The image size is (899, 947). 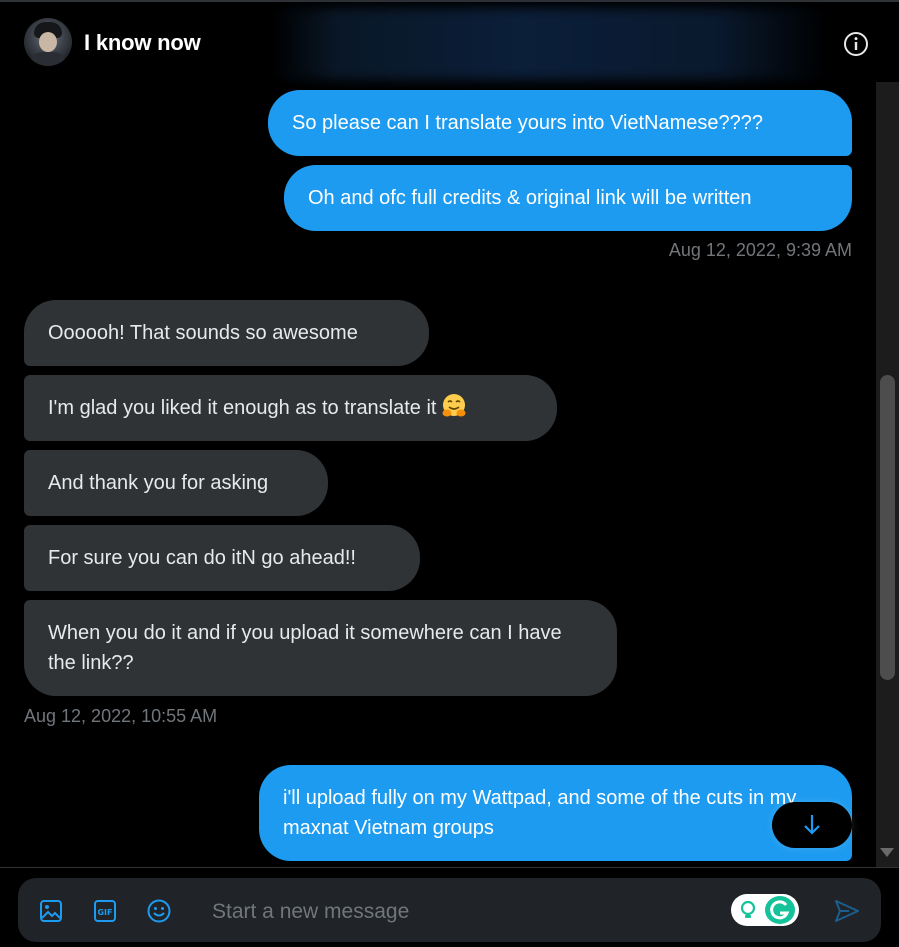 I want to click on jump-to-latest-button, so click(x=812, y=825).